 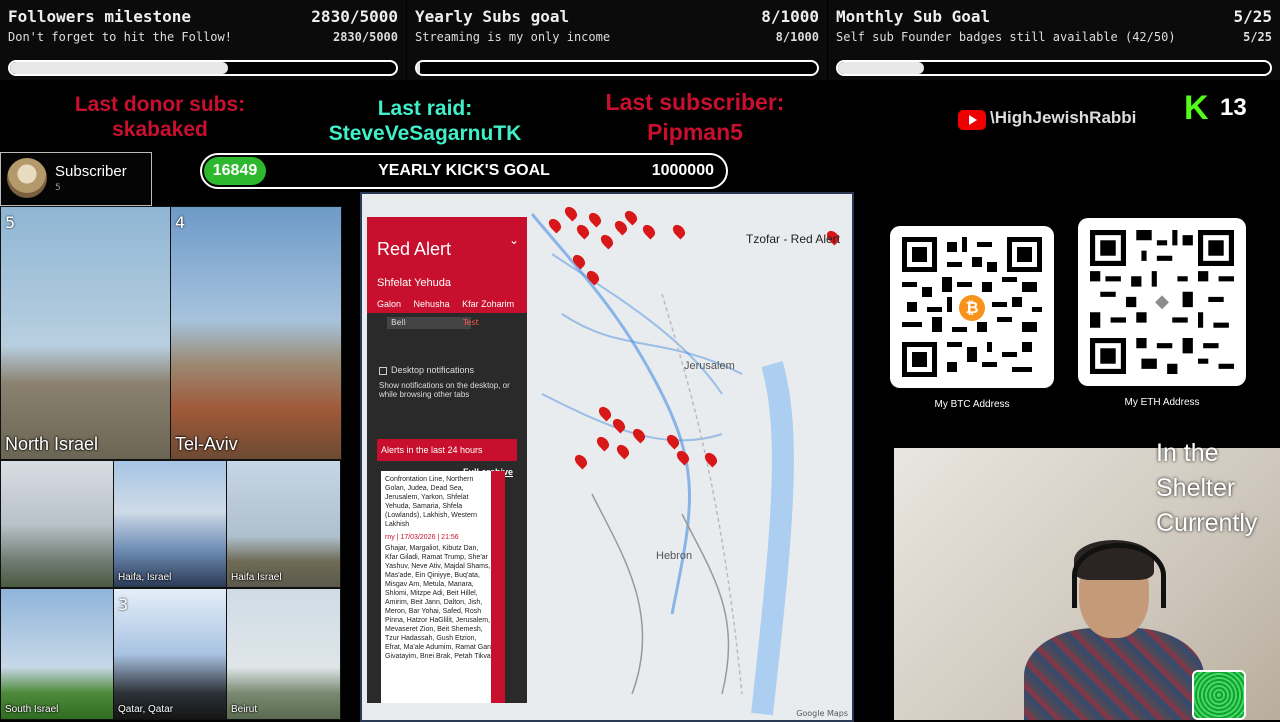 What do you see at coordinates (57, 654) in the screenshot?
I see `camera-feed: South Israel` at bounding box center [57, 654].